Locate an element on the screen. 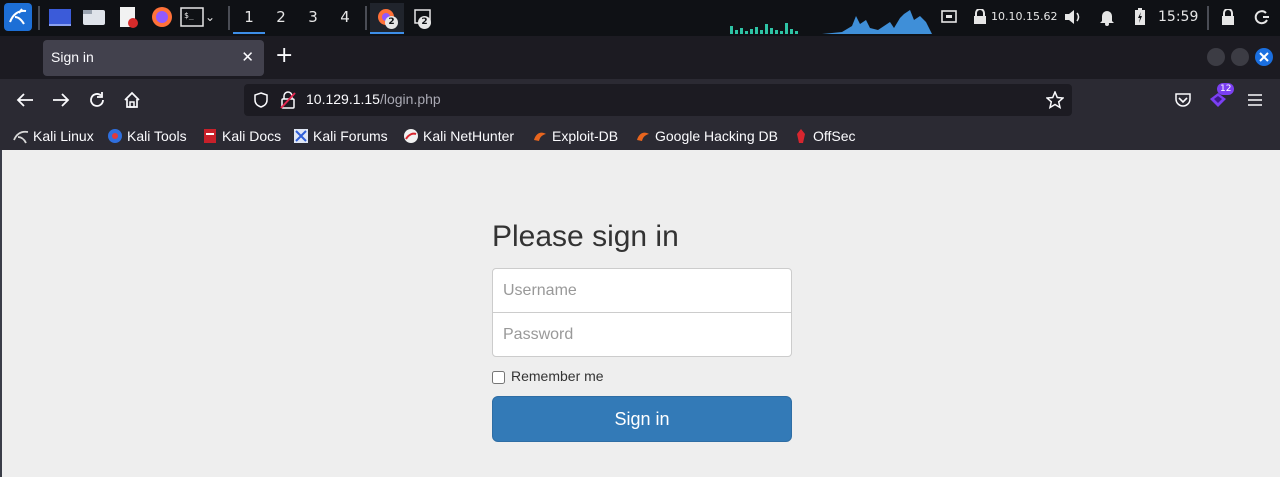  username-input is located at coordinates (642, 290).